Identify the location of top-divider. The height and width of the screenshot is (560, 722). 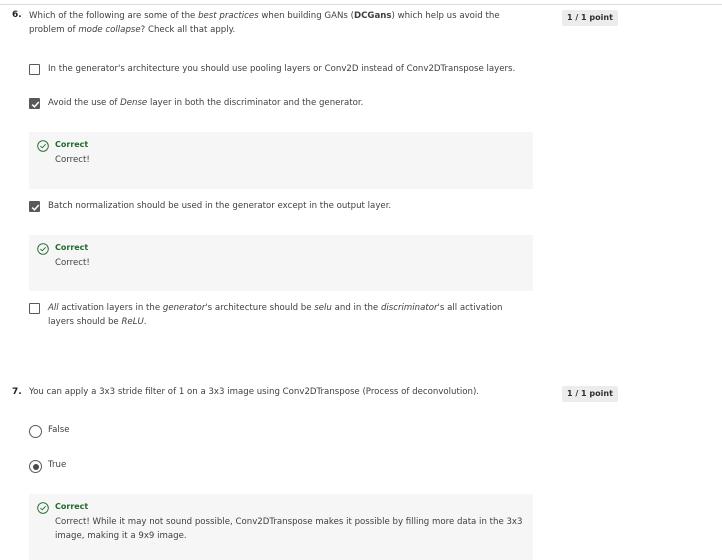
(361, 4).